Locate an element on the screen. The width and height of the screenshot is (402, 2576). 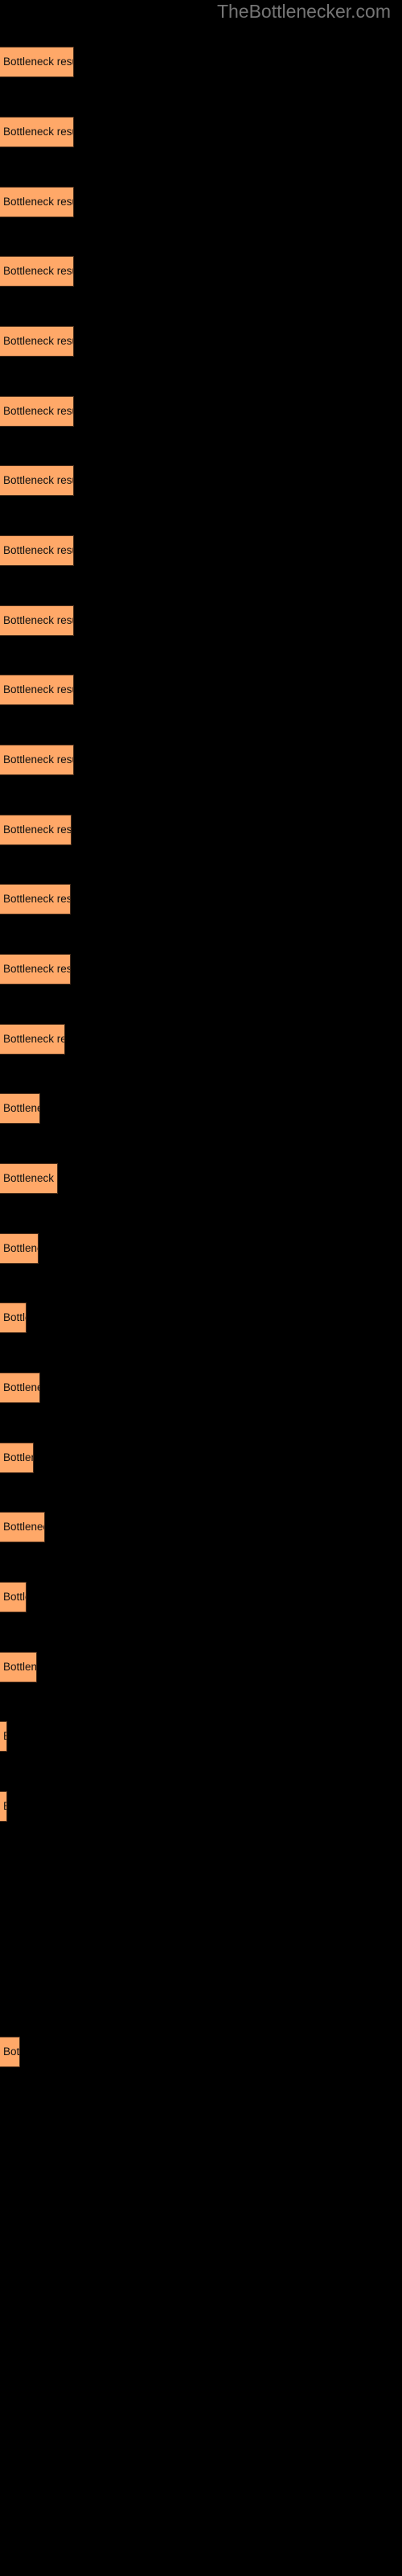
site-watermark: TheBottlenecker.com is located at coordinates (303, 11).